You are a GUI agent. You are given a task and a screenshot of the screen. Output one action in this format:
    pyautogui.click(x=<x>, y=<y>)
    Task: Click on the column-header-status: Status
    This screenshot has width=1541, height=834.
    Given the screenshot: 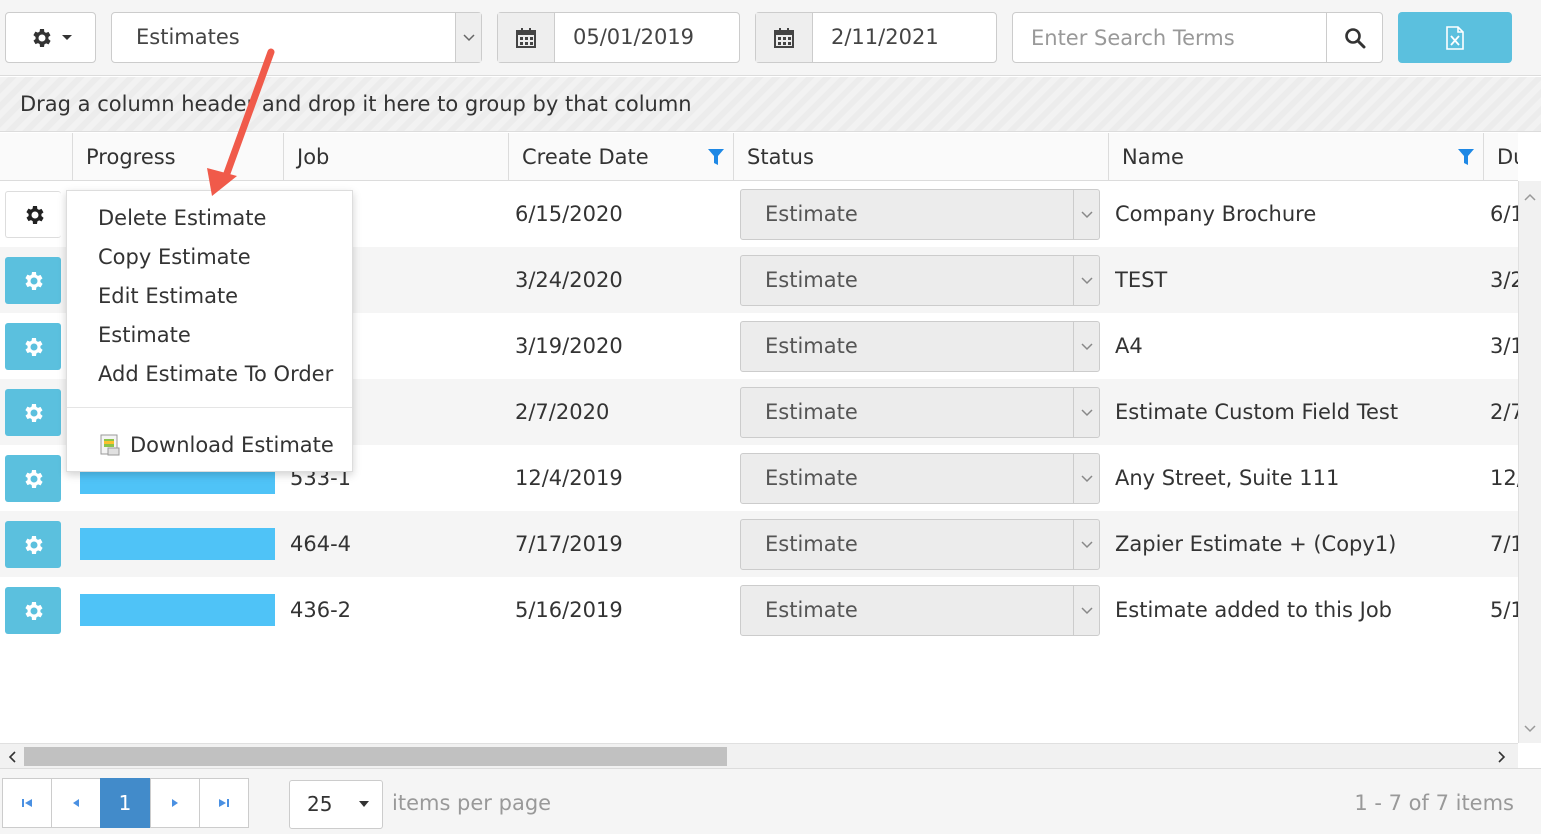 What is the action you would take?
    pyautogui.click(x=920, y=157)
    